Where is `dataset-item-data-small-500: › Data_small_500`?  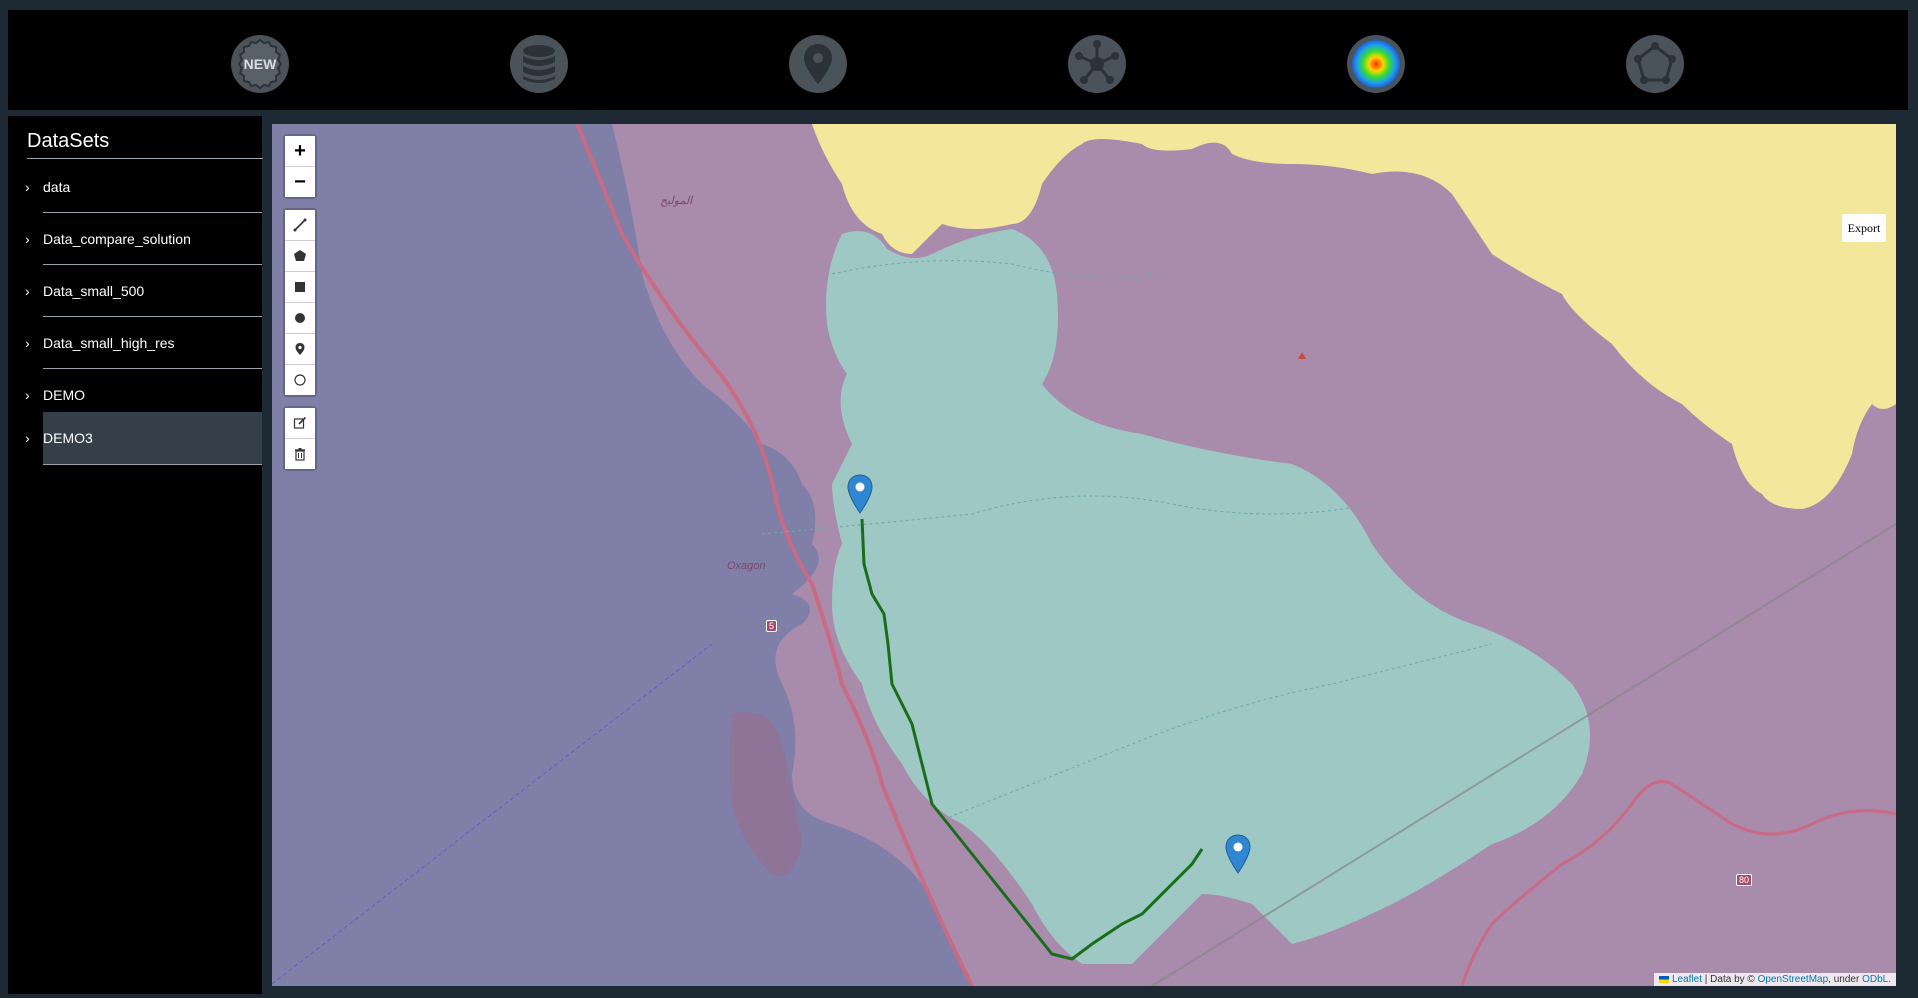 dataset-item-data-small-500: › Data_small_500 is located at coordinates (143, 291).